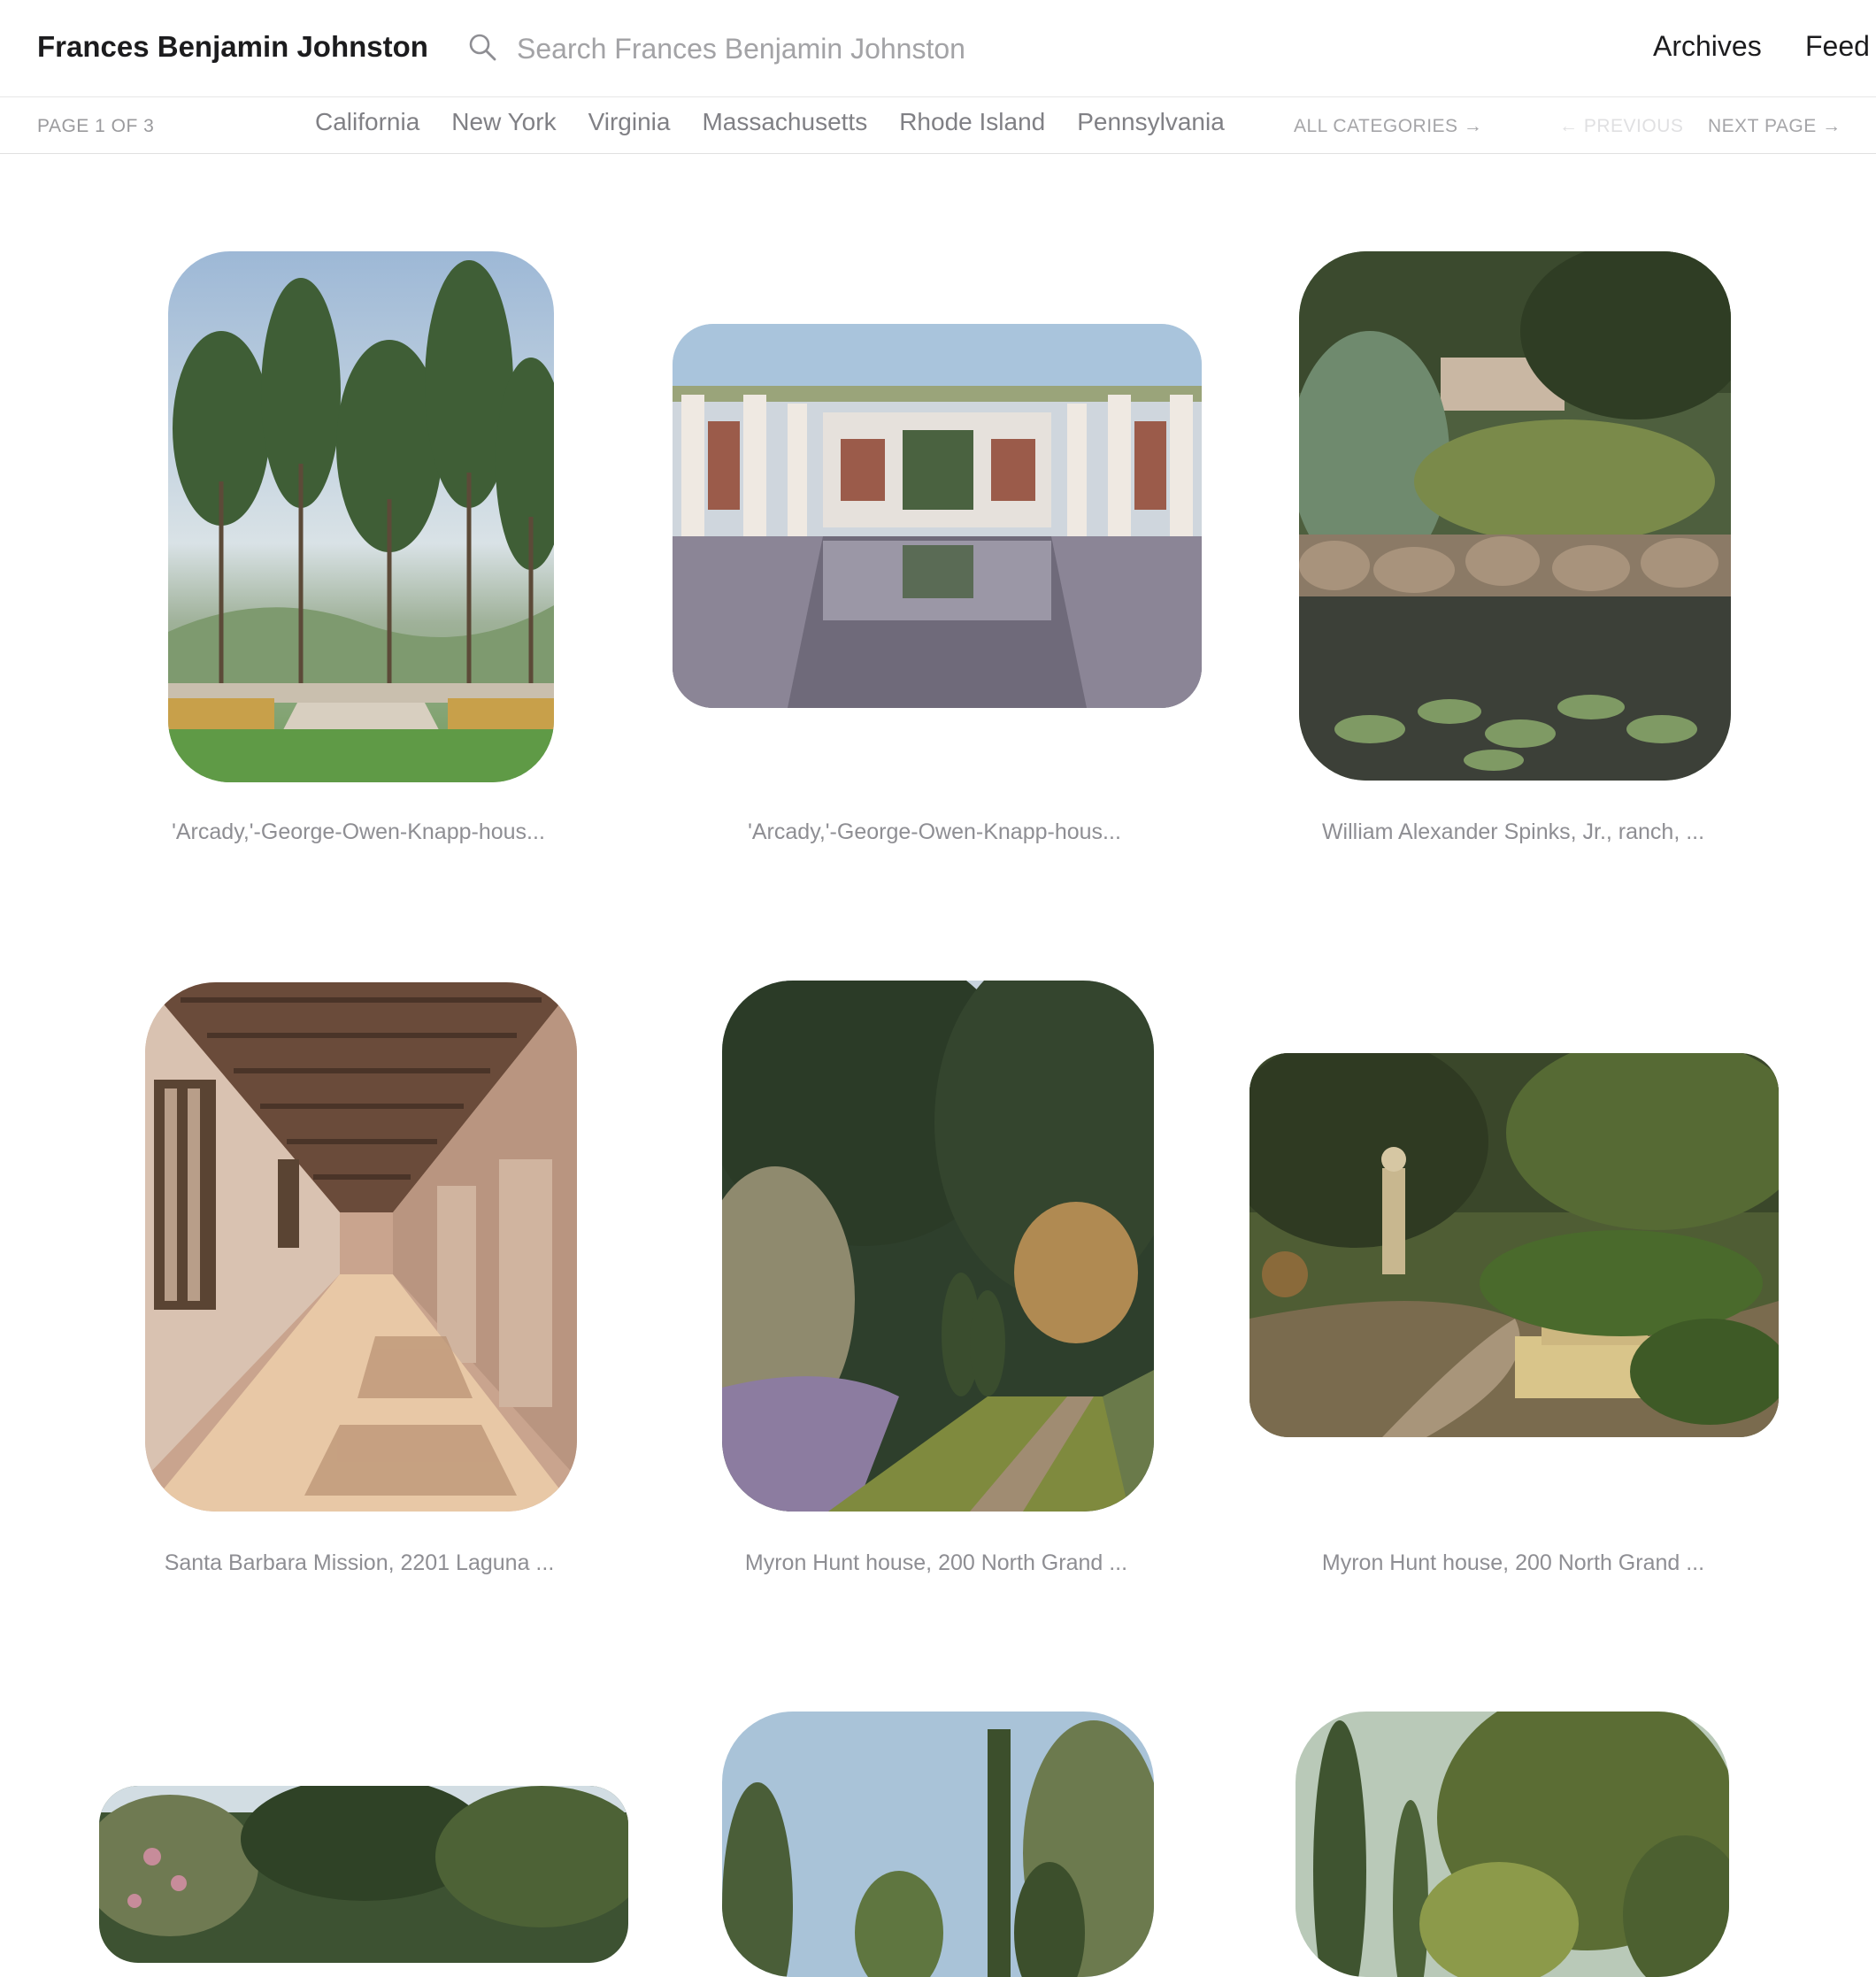  I want to click on top-header: Frances Benjamin Johnston Archives Feed, so click(938, 48).